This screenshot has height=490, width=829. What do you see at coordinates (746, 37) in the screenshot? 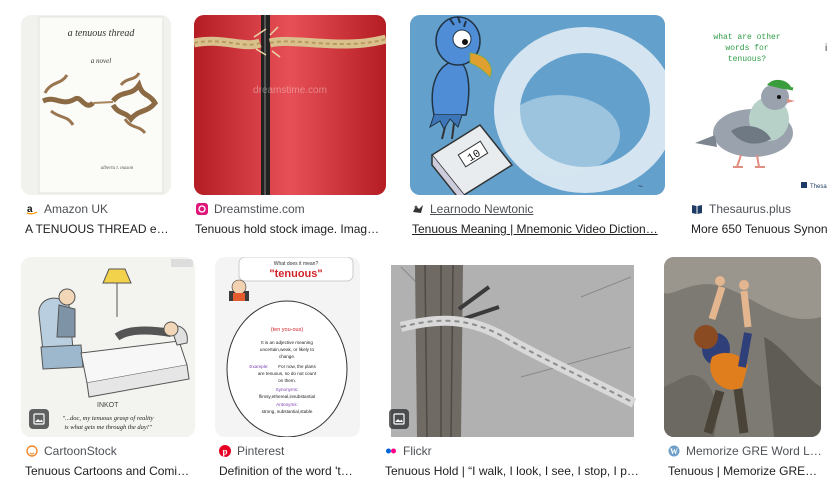
I see `bubble-line-1: what are other` at bounding box center [746, 37].